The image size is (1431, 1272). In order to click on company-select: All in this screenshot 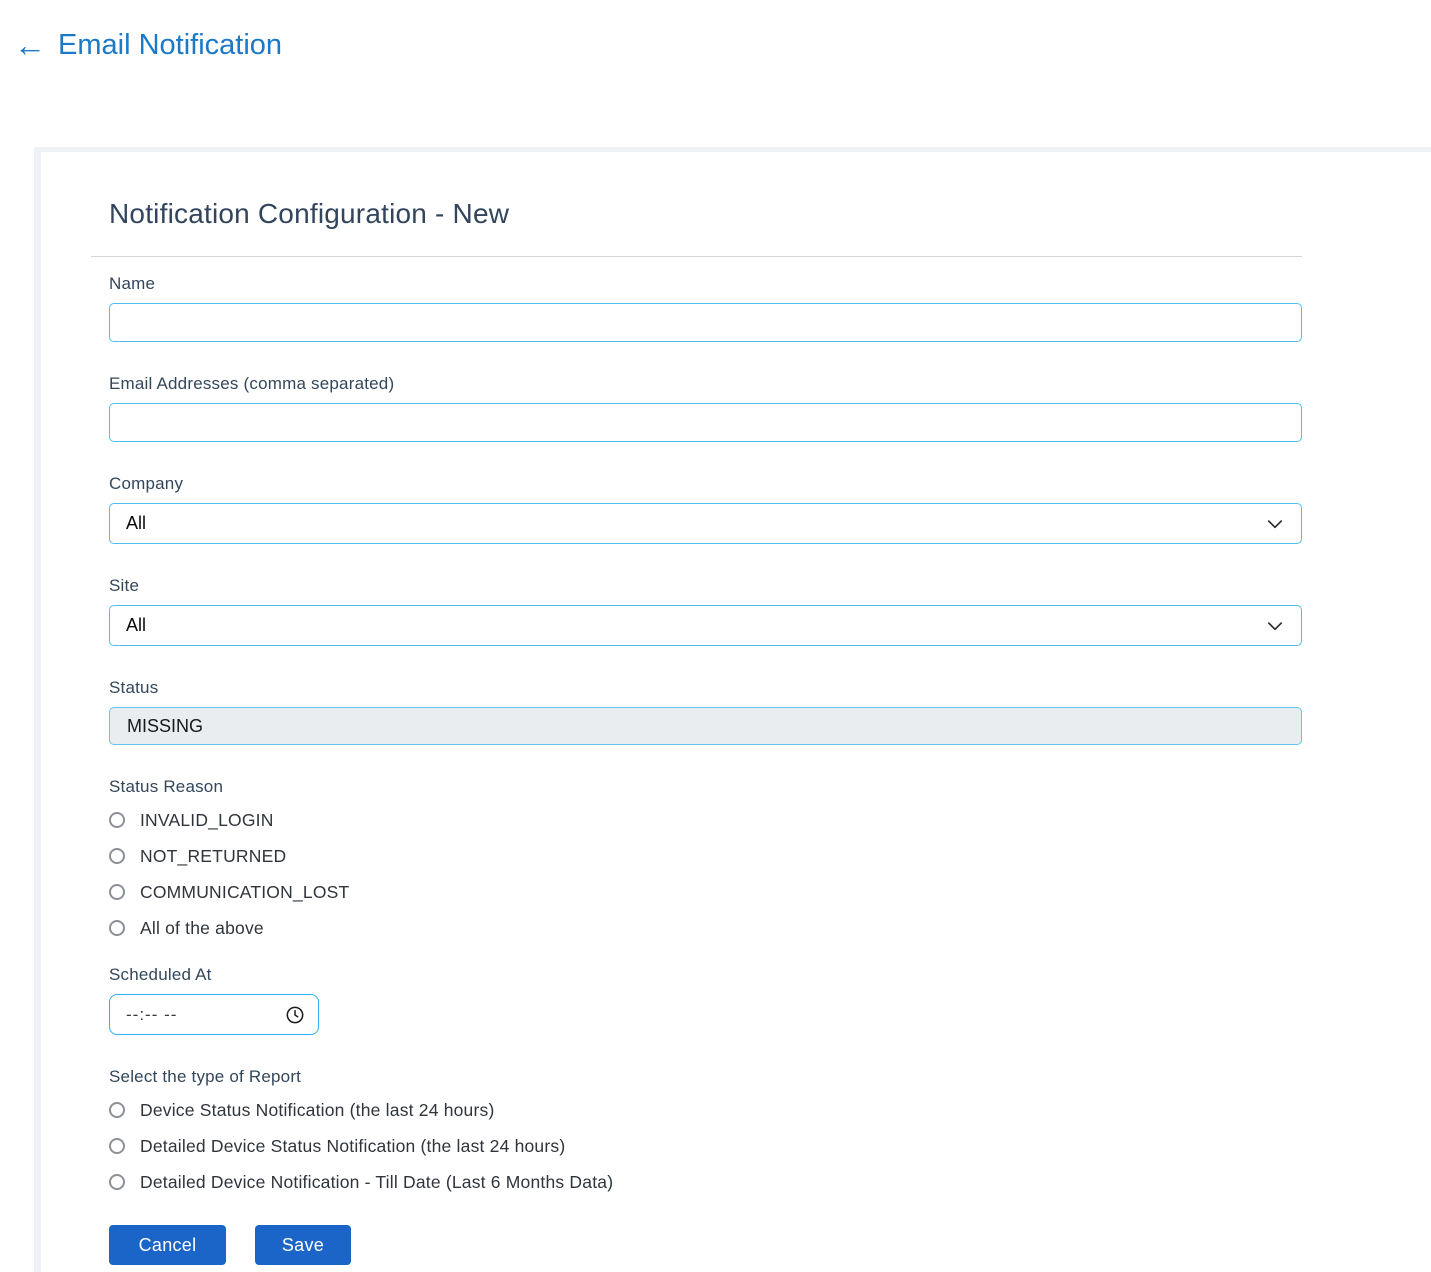, I will do `click(705, 523)`.